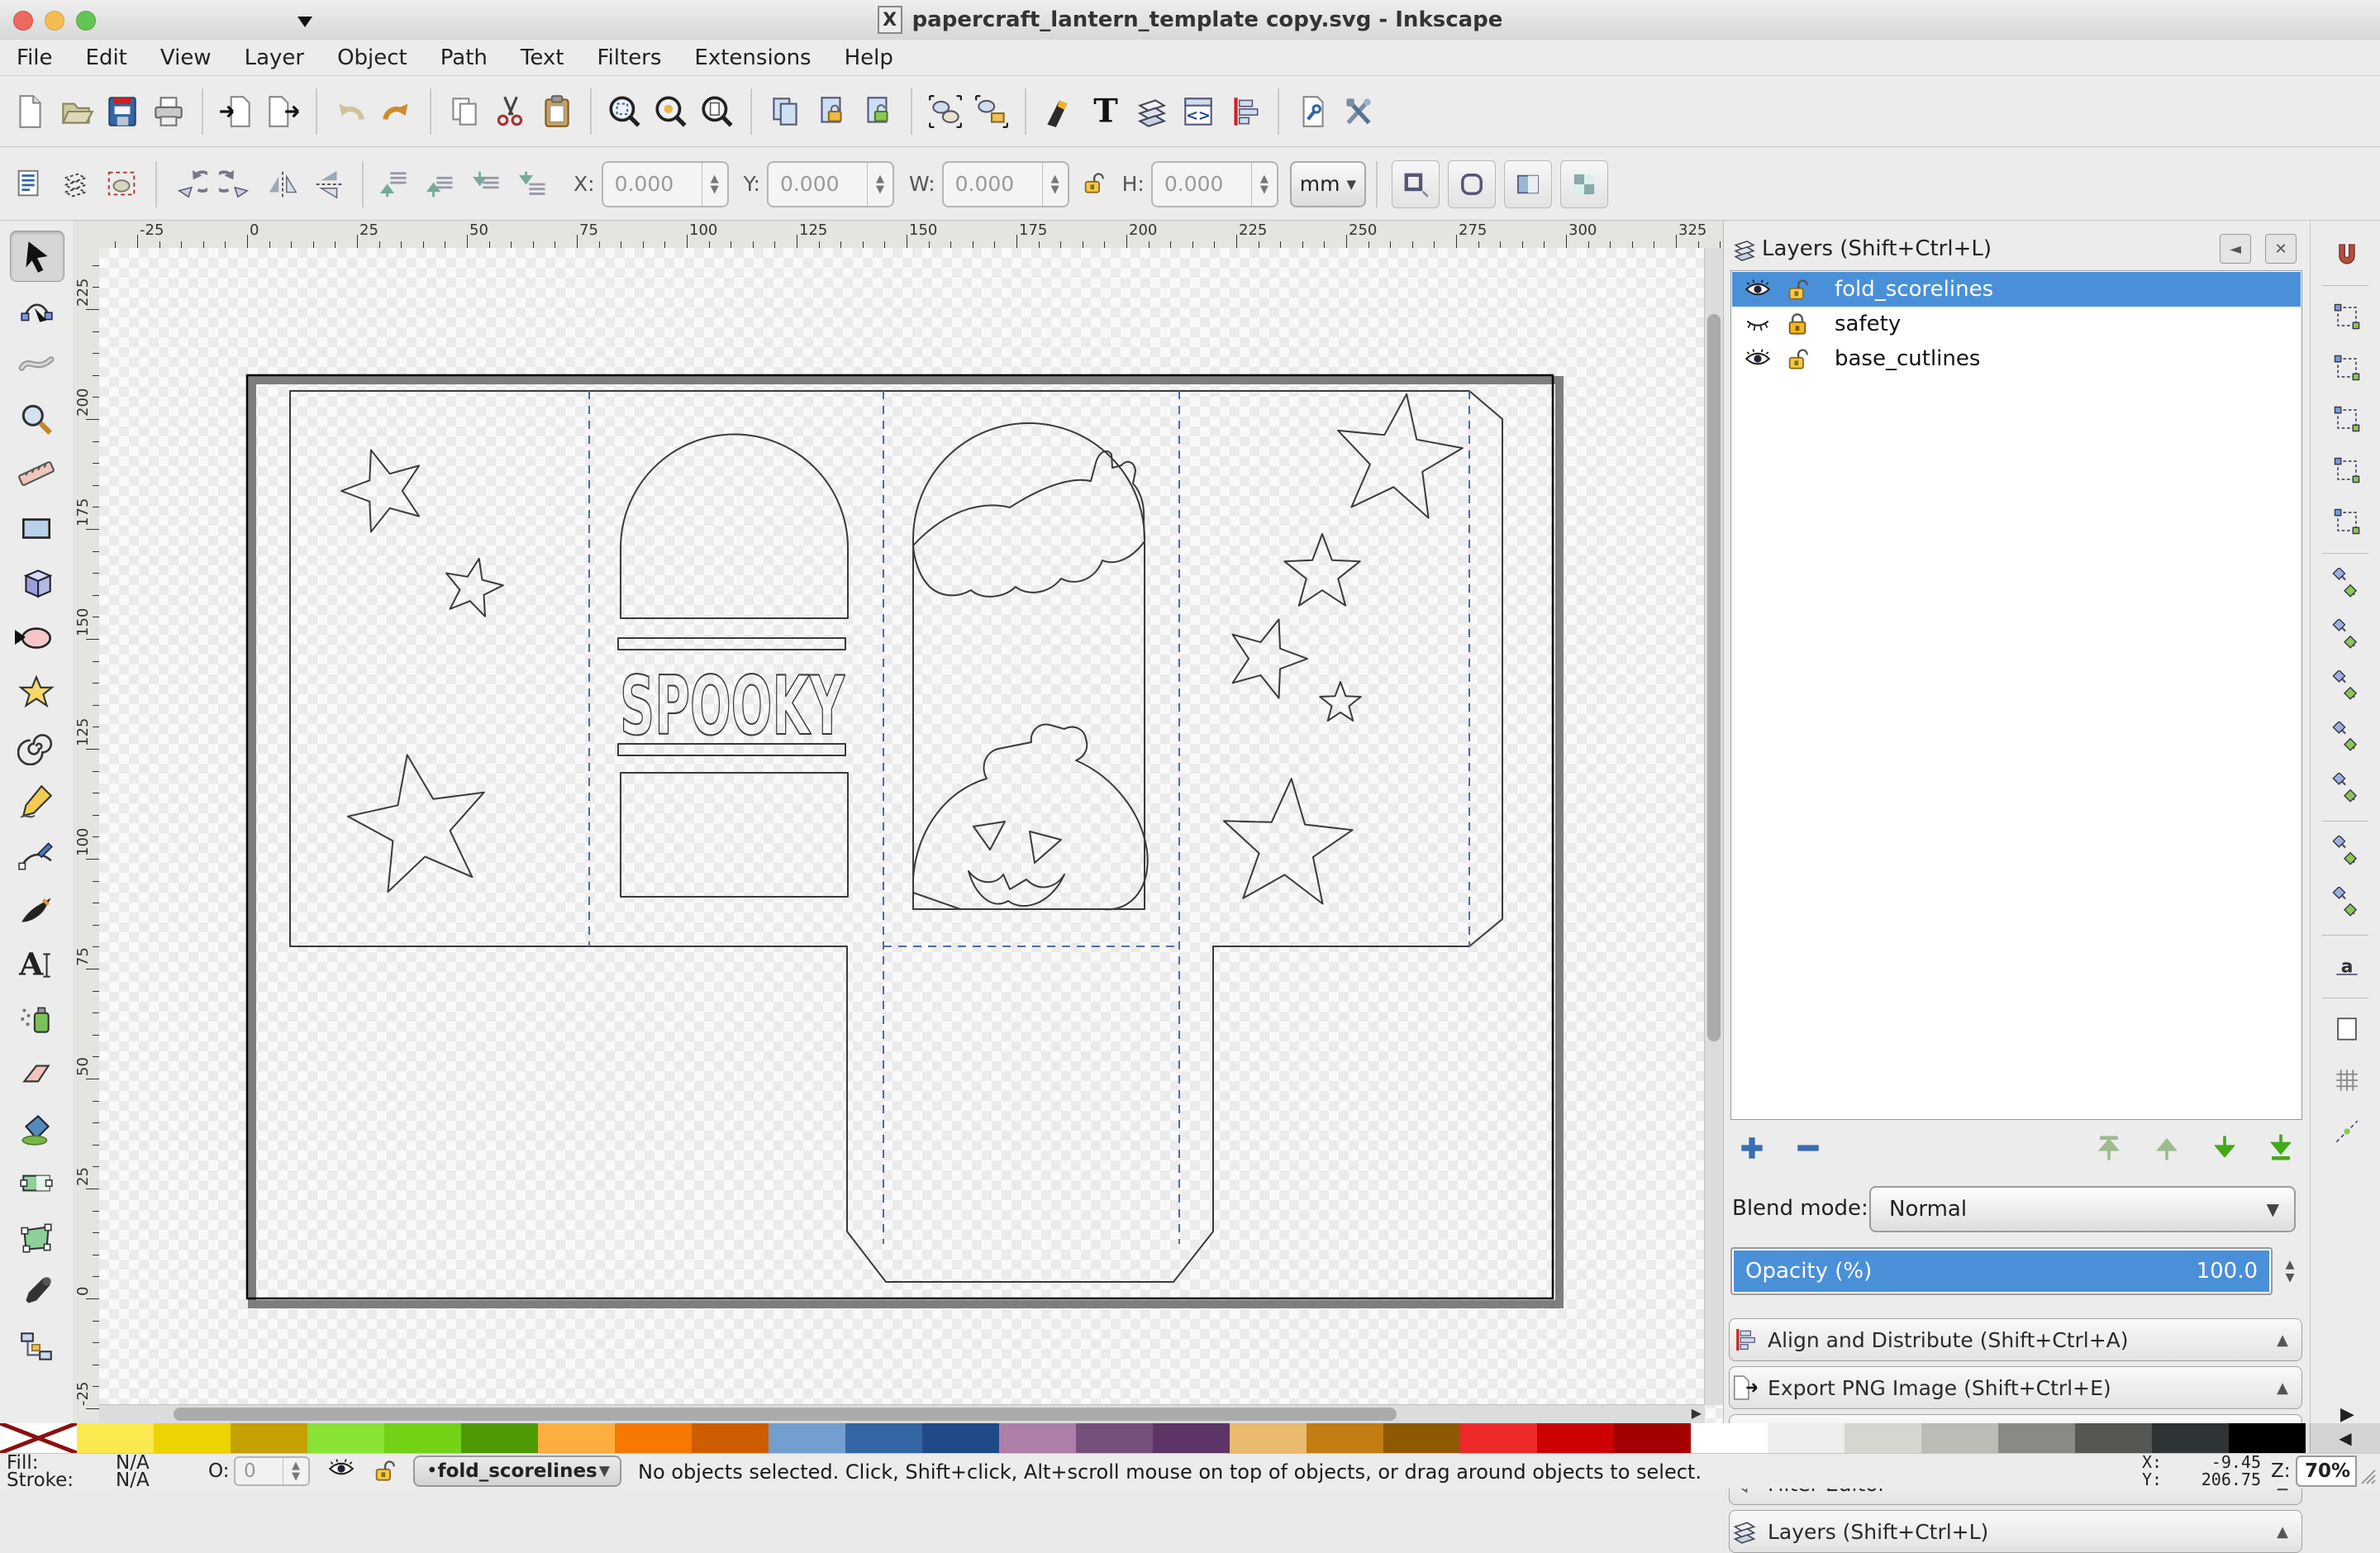 This screenshot has height=1553, width=2380. I want to click on window-resize-grip, so click(2368, 1471).